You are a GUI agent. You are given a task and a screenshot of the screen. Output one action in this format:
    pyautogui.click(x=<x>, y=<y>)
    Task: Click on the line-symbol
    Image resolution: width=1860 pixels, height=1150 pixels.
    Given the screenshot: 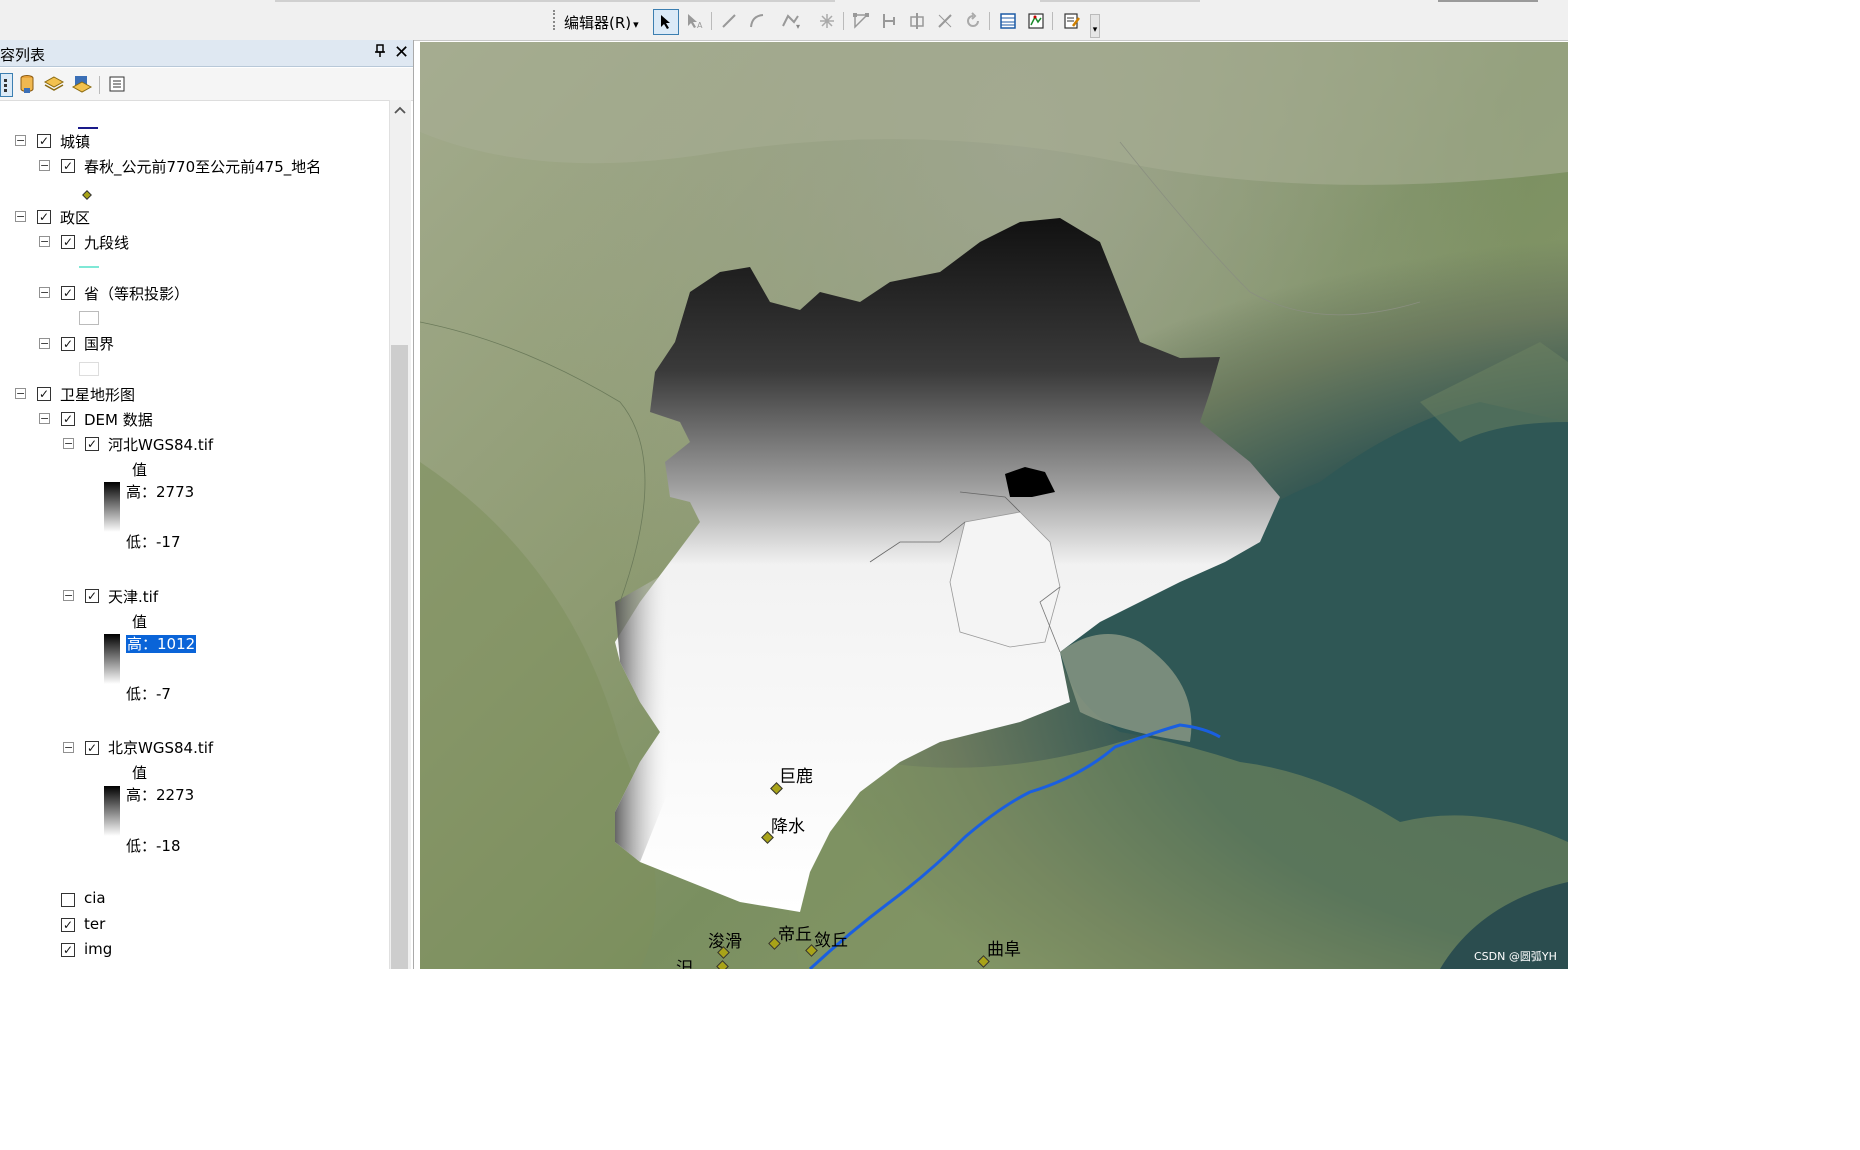 What is the action you would take?
    pyautogui.click(x=89, y=267)
    